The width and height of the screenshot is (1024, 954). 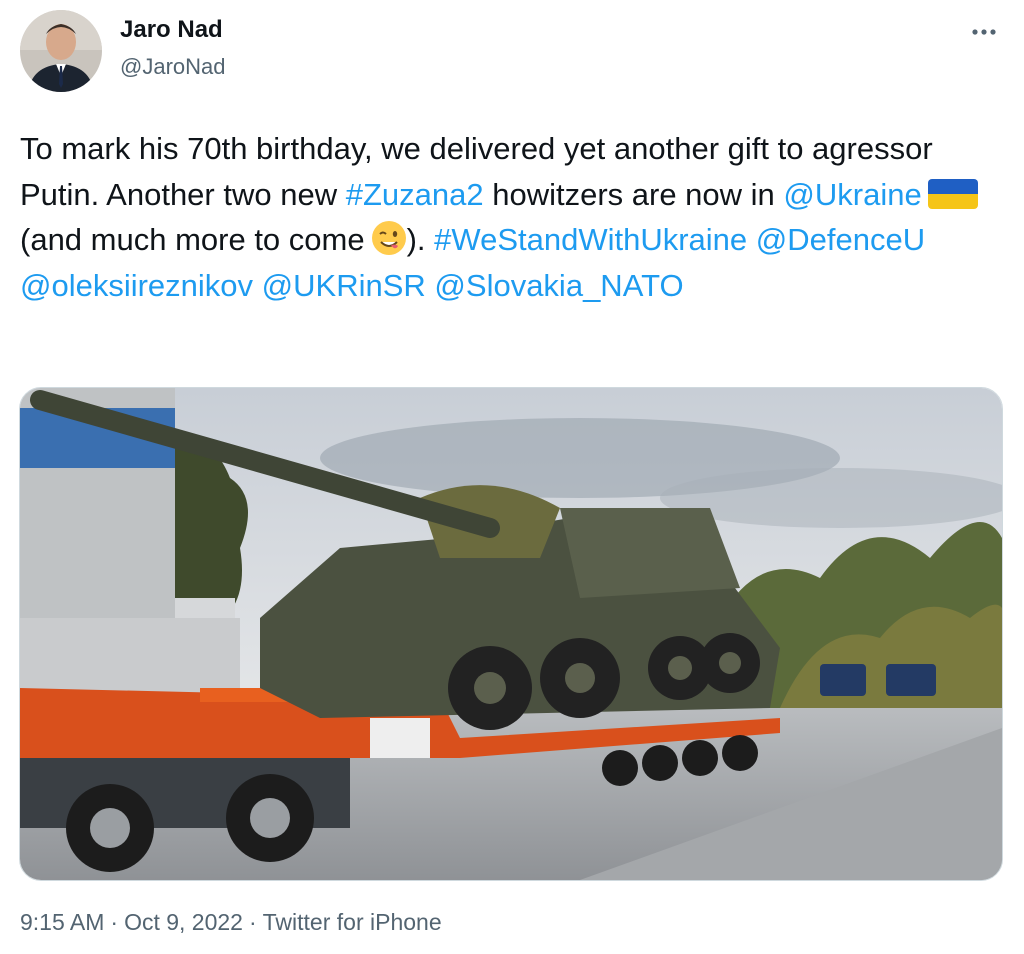 I want to click on author-name: Jaro Nad, so click(x=171, y=30).